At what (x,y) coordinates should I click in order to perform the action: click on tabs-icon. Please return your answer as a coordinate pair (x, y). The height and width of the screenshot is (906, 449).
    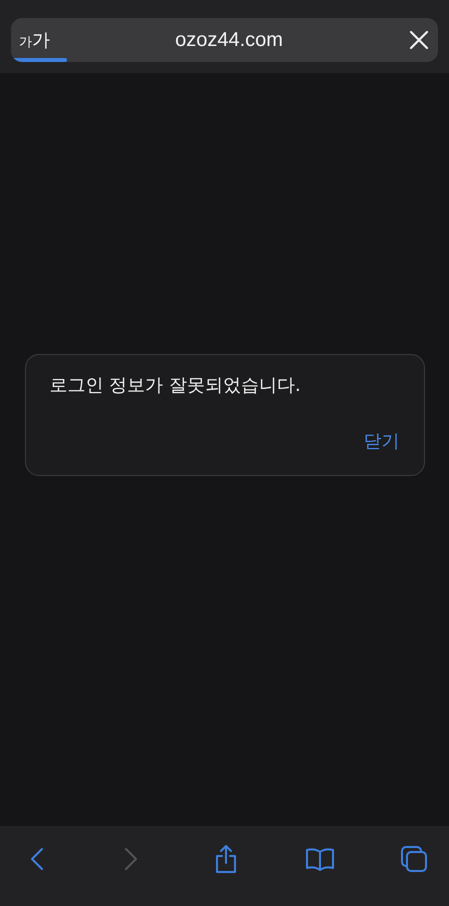
    Looking at the image, I should click on (414, 859).